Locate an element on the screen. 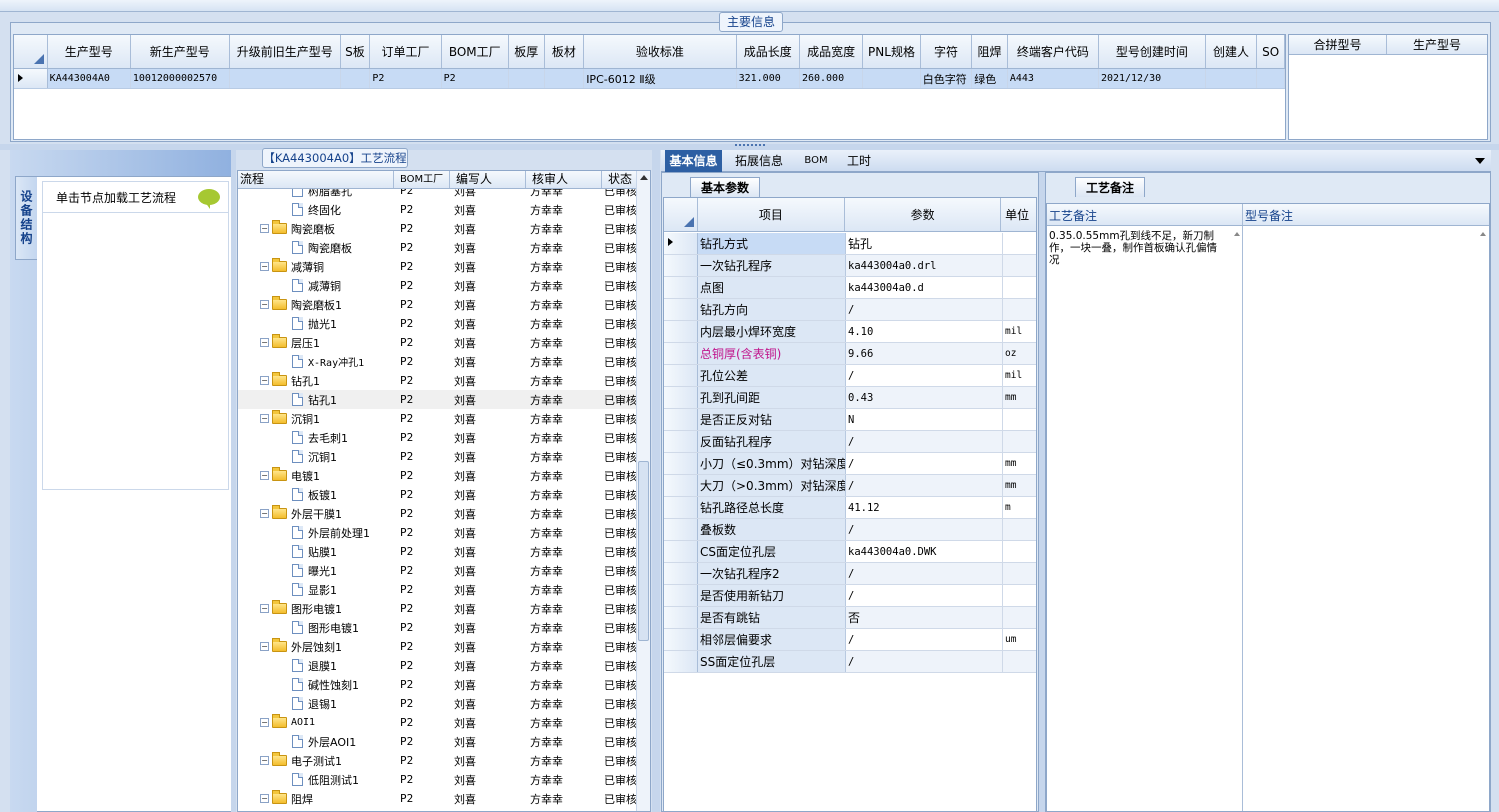 The width and height of the screenshot is (1499, 812). col-header: 成品长度 is located at coordinates (768, 51).